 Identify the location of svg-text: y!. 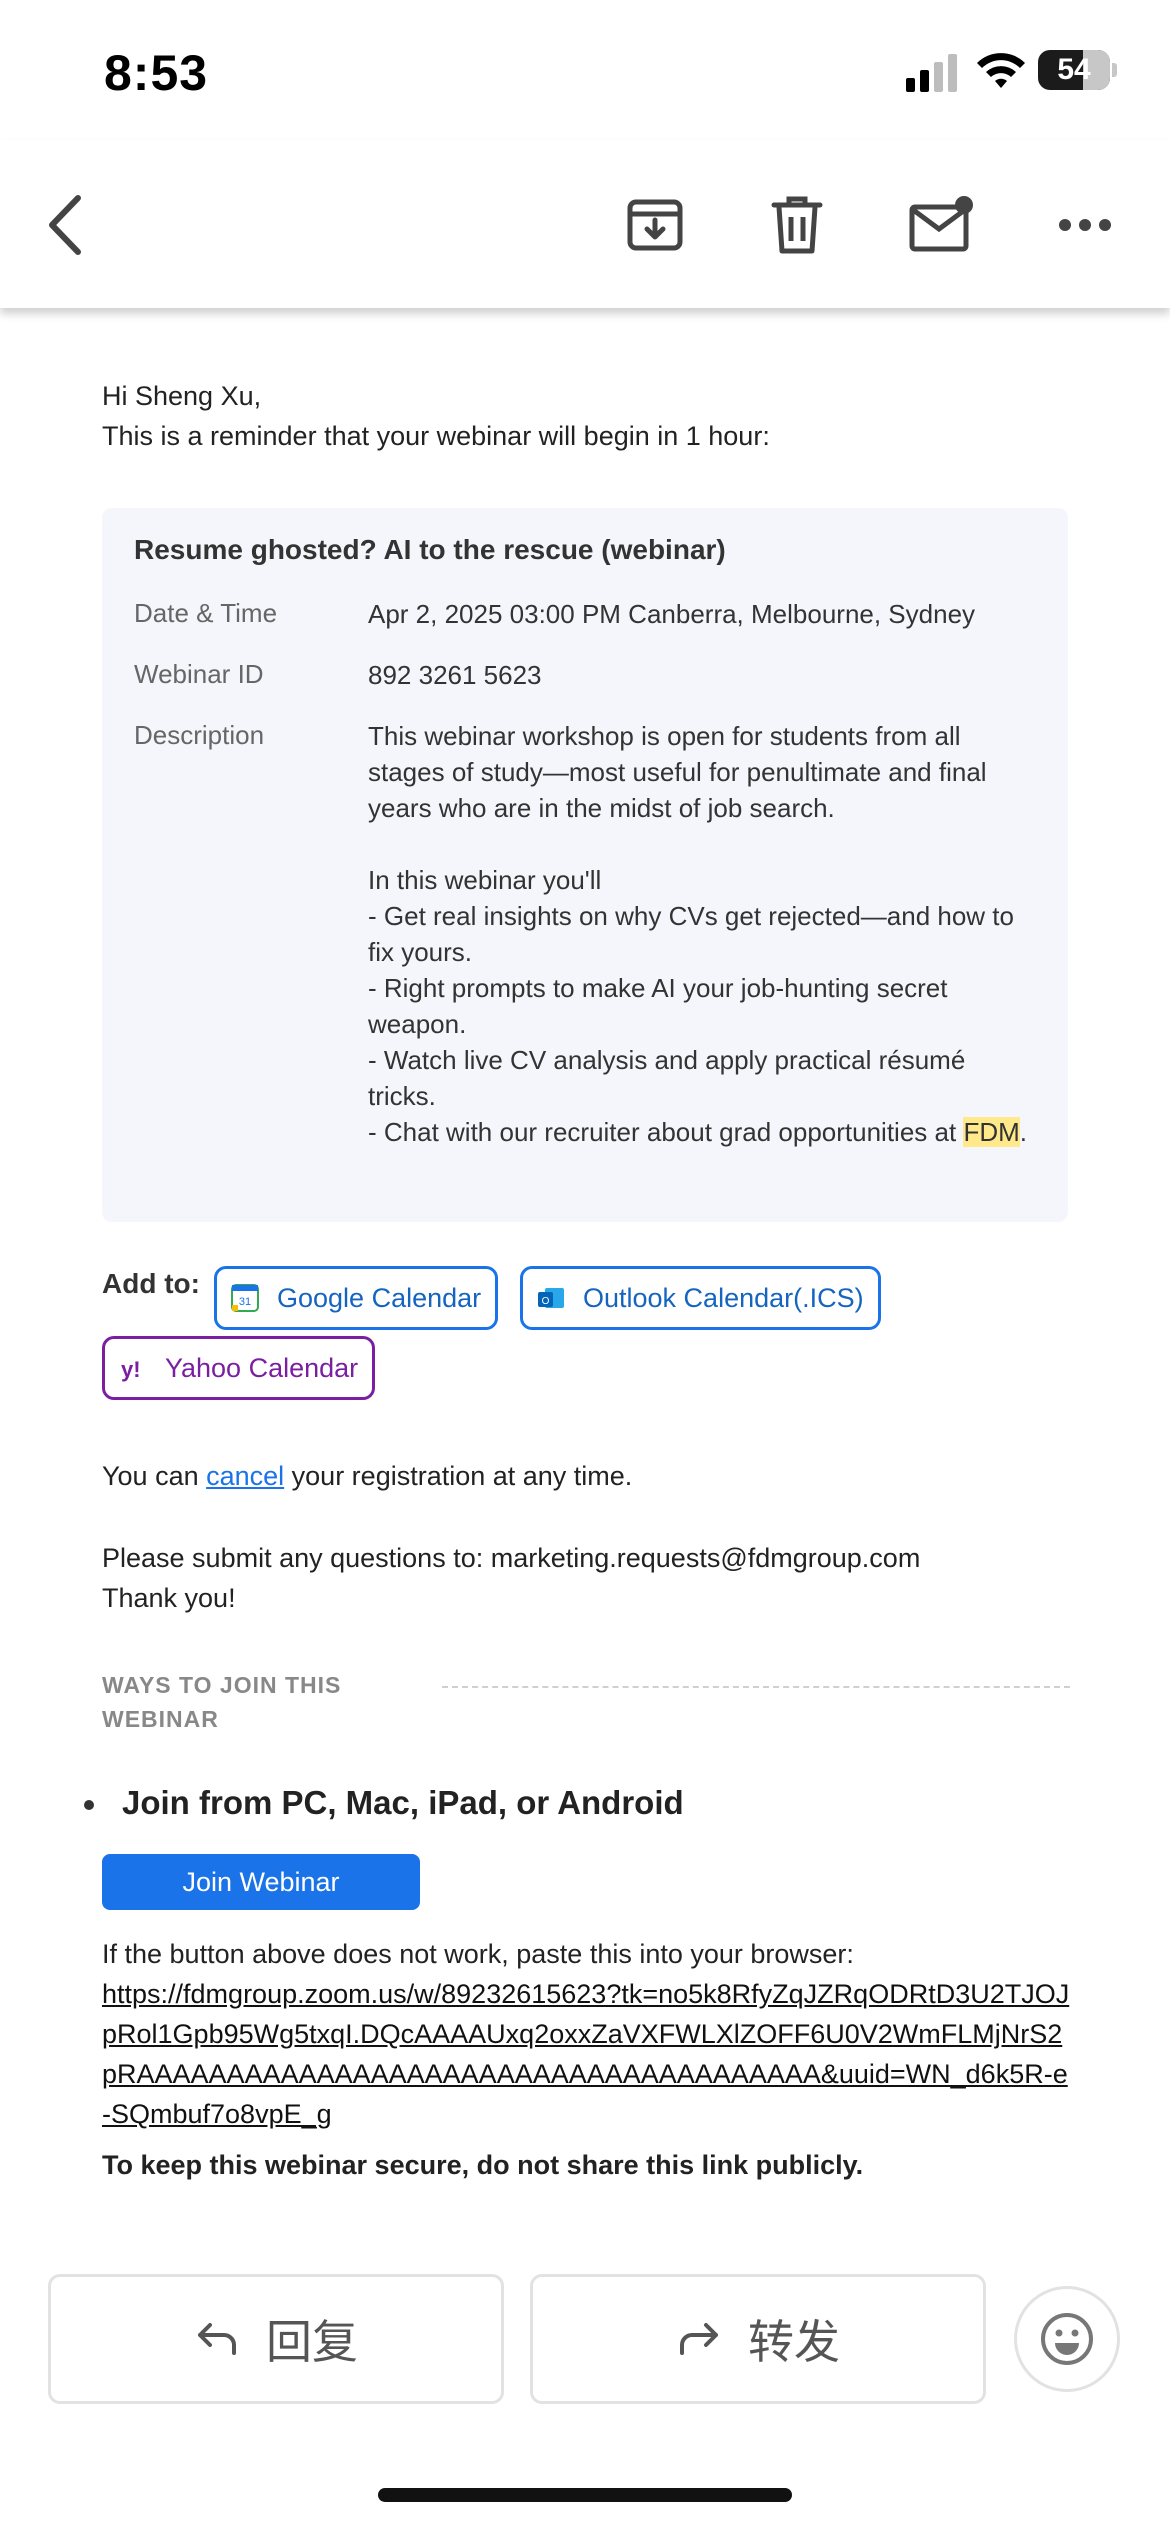
(131, 1369).